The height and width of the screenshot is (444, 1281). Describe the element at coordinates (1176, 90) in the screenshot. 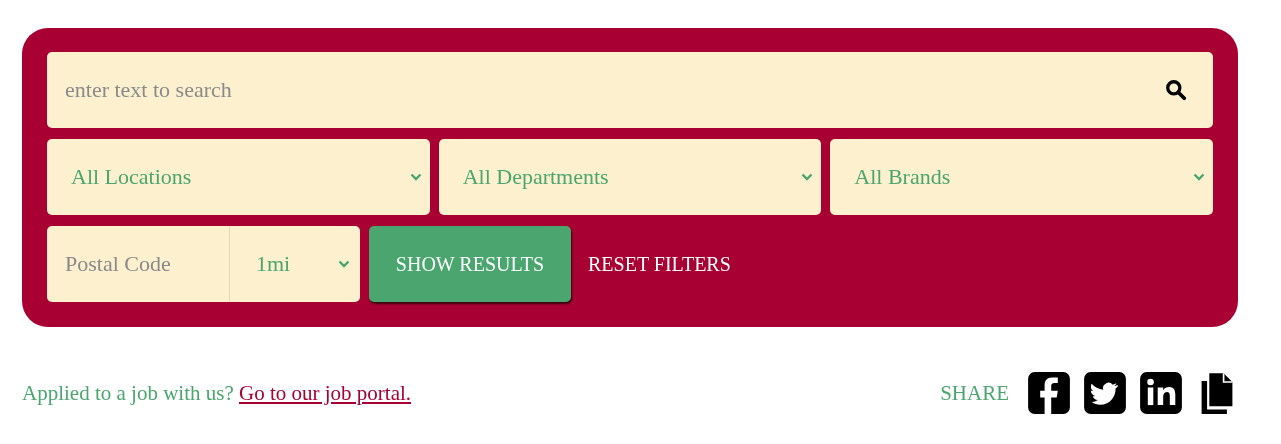

I see `search-icon` at that location.